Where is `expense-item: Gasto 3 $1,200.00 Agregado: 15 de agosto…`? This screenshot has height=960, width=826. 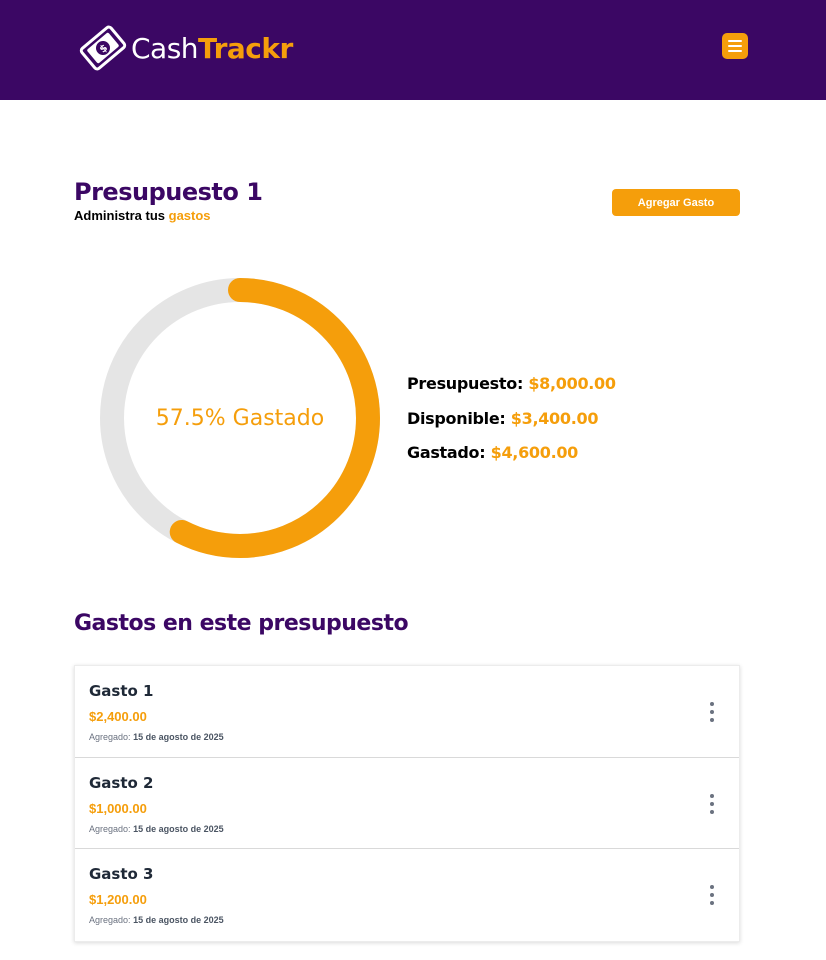
expense-item: Gasto 3 $1,200.00 Agregado: 15 de agosto… is located at coordinates (407, 895).